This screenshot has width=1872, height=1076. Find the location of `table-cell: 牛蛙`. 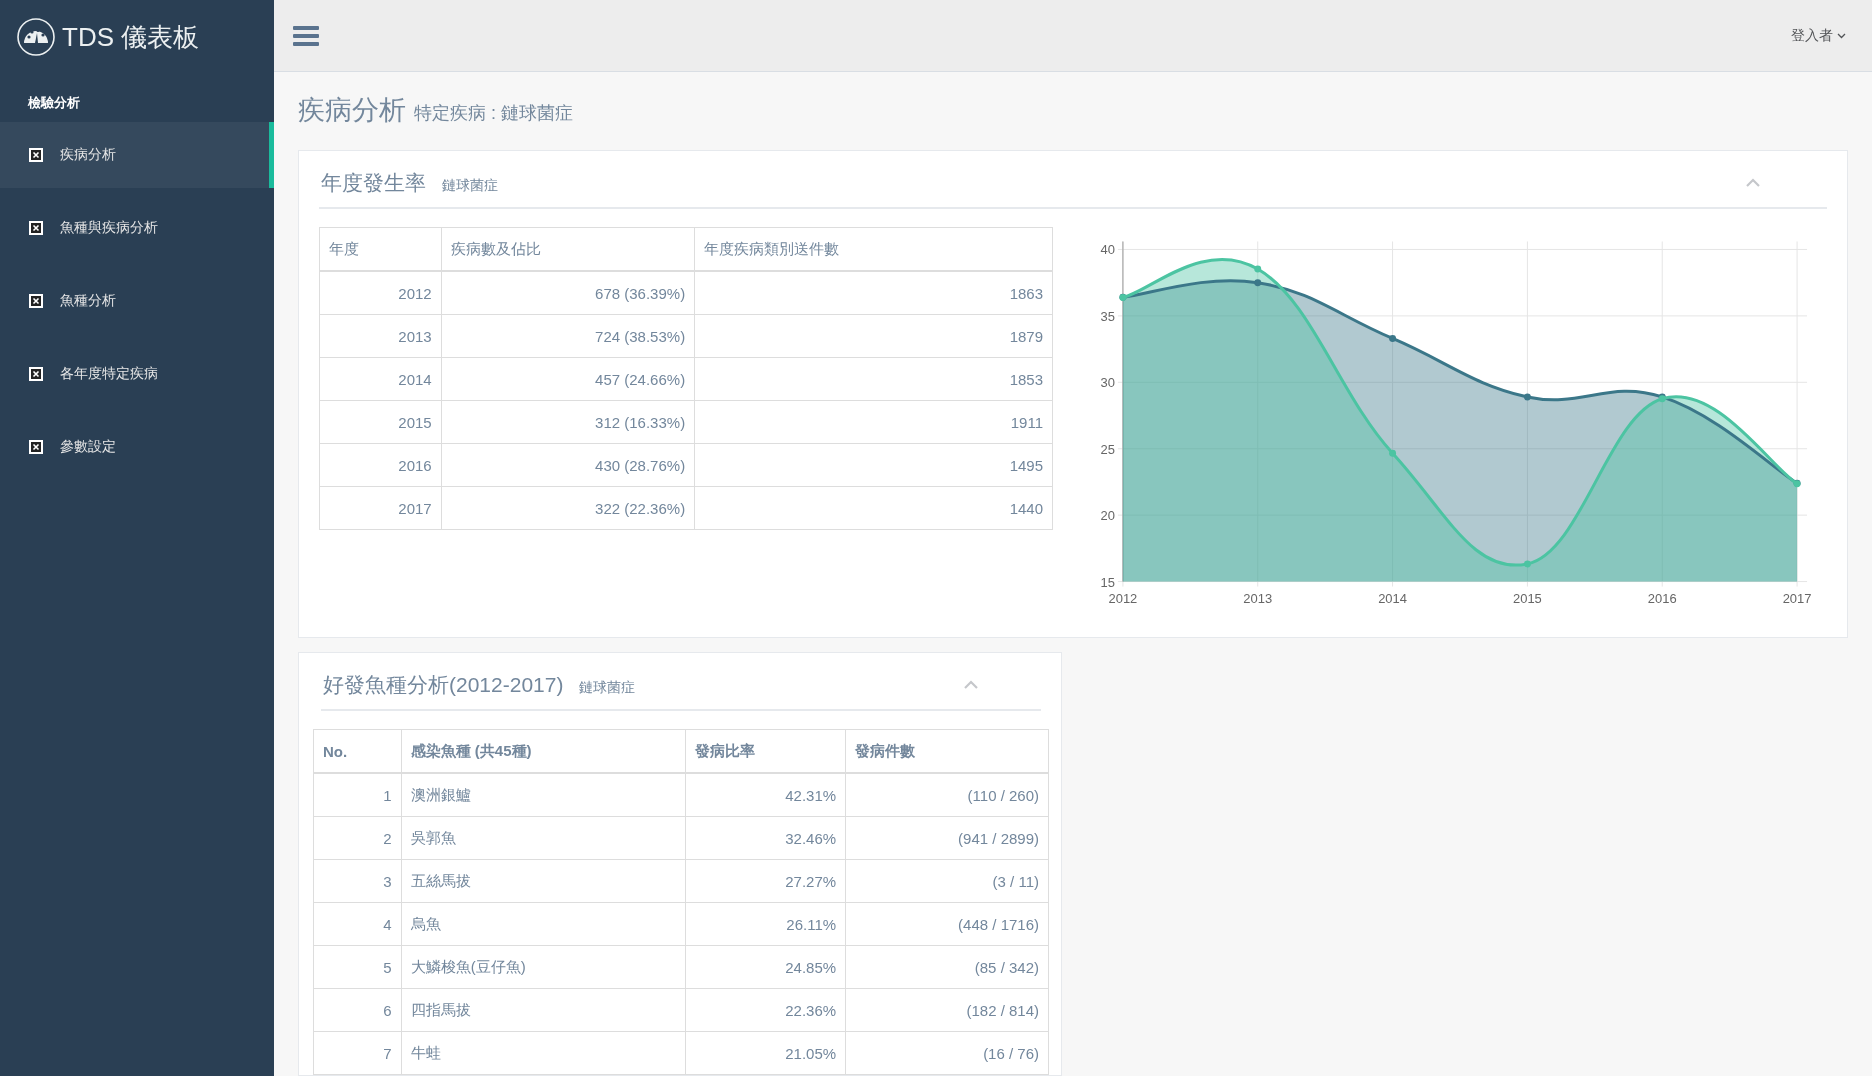

table-cell: 牛蛙 is located at coordinates (543, 1053).